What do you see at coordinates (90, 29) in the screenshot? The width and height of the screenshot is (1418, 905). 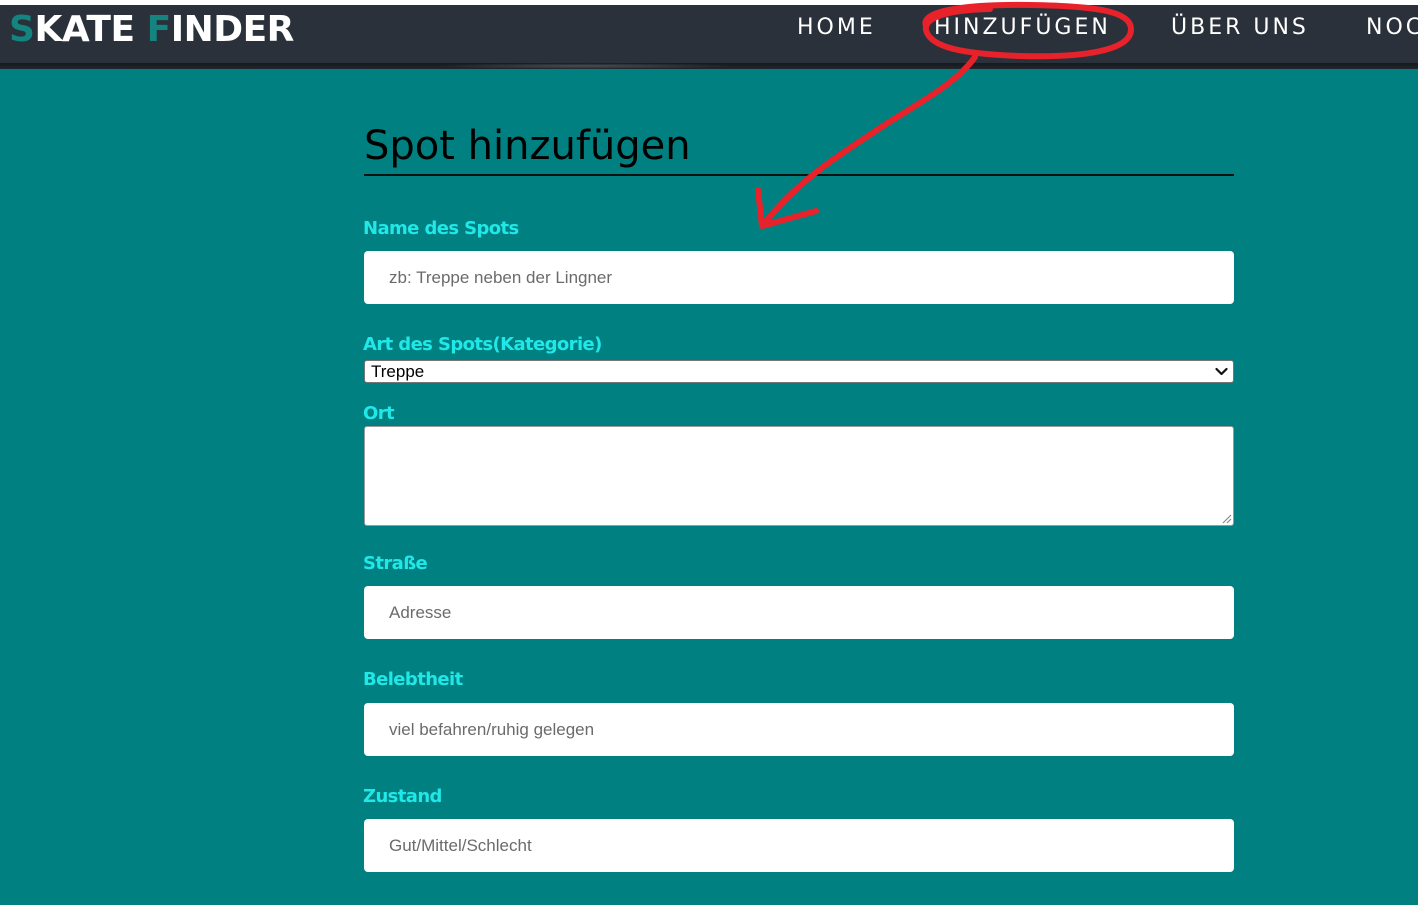 I see `brand-text-kate: KATE` at bounding box center [90, 29].